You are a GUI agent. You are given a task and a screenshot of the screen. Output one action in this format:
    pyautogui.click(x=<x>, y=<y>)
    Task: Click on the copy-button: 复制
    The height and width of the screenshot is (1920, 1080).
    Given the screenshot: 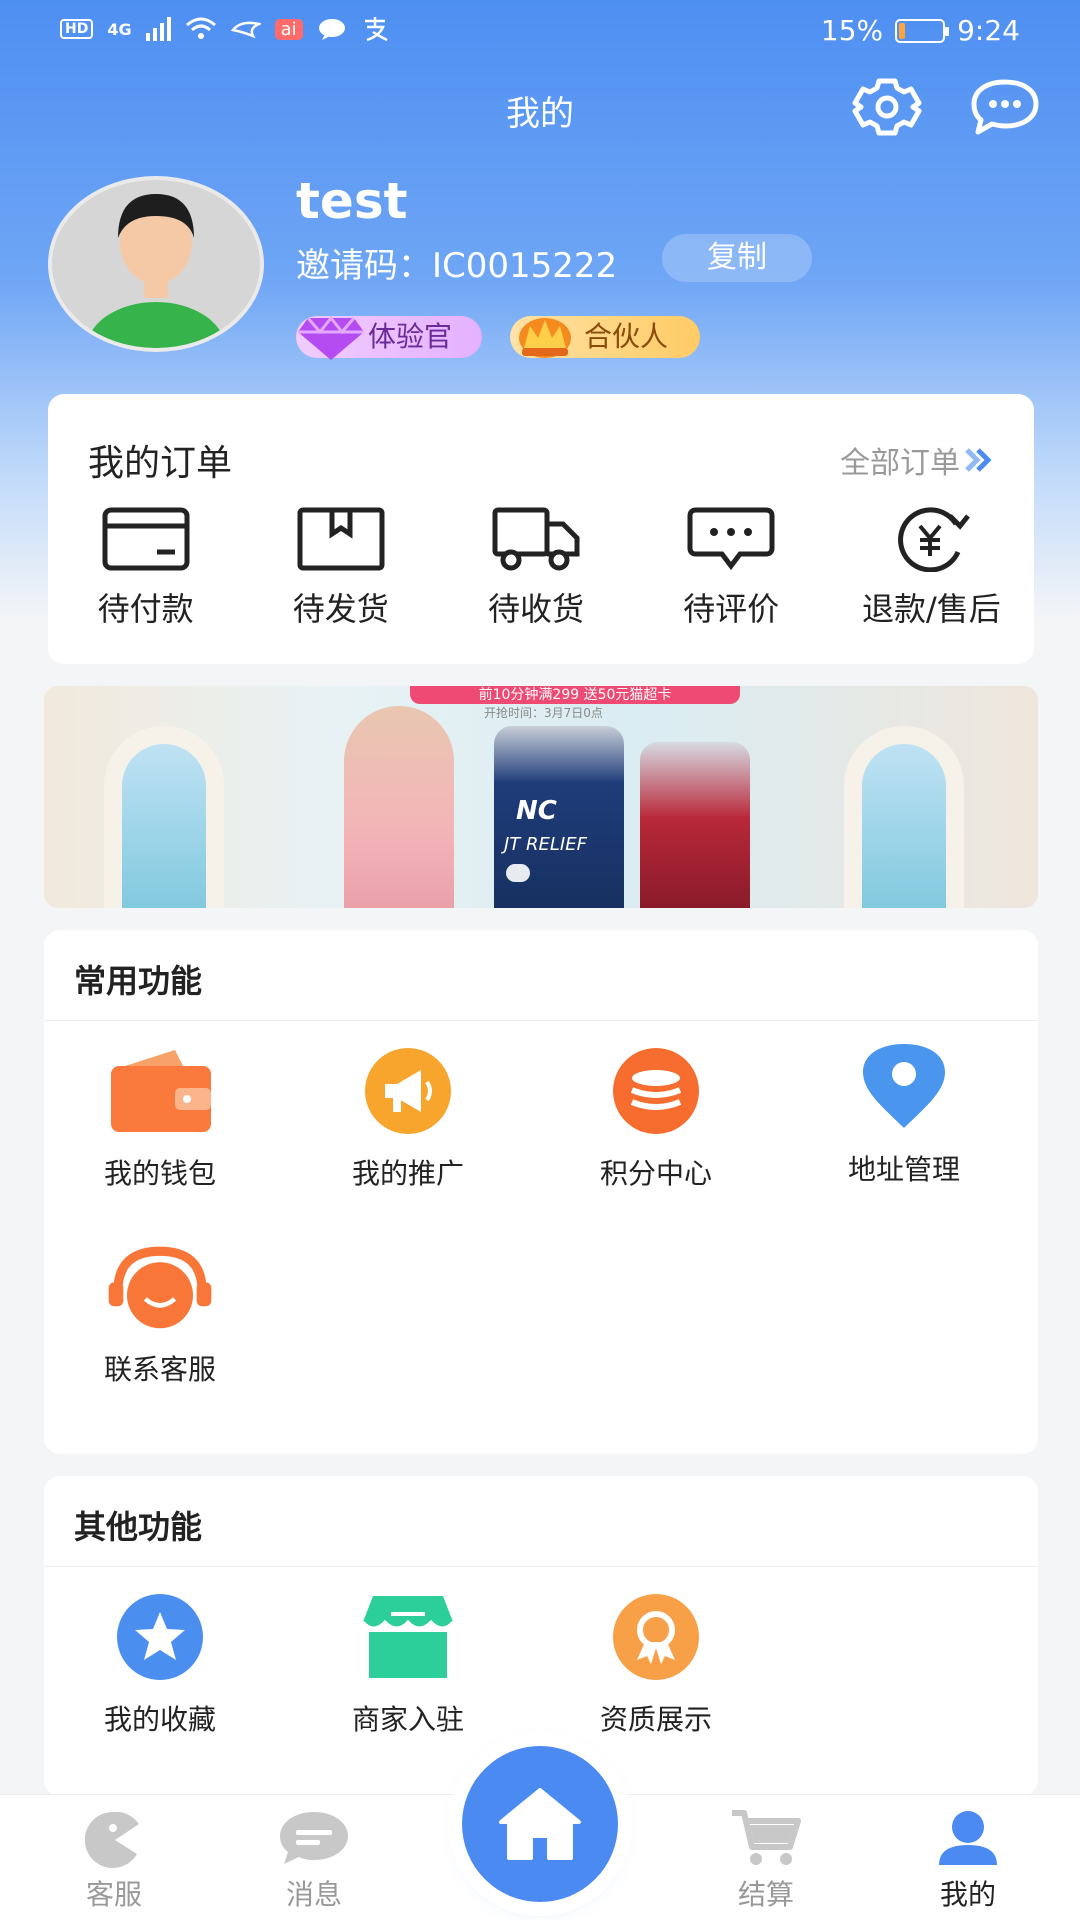 What is the action you would take?
    pyautogui.click(x=737, y=258)
    